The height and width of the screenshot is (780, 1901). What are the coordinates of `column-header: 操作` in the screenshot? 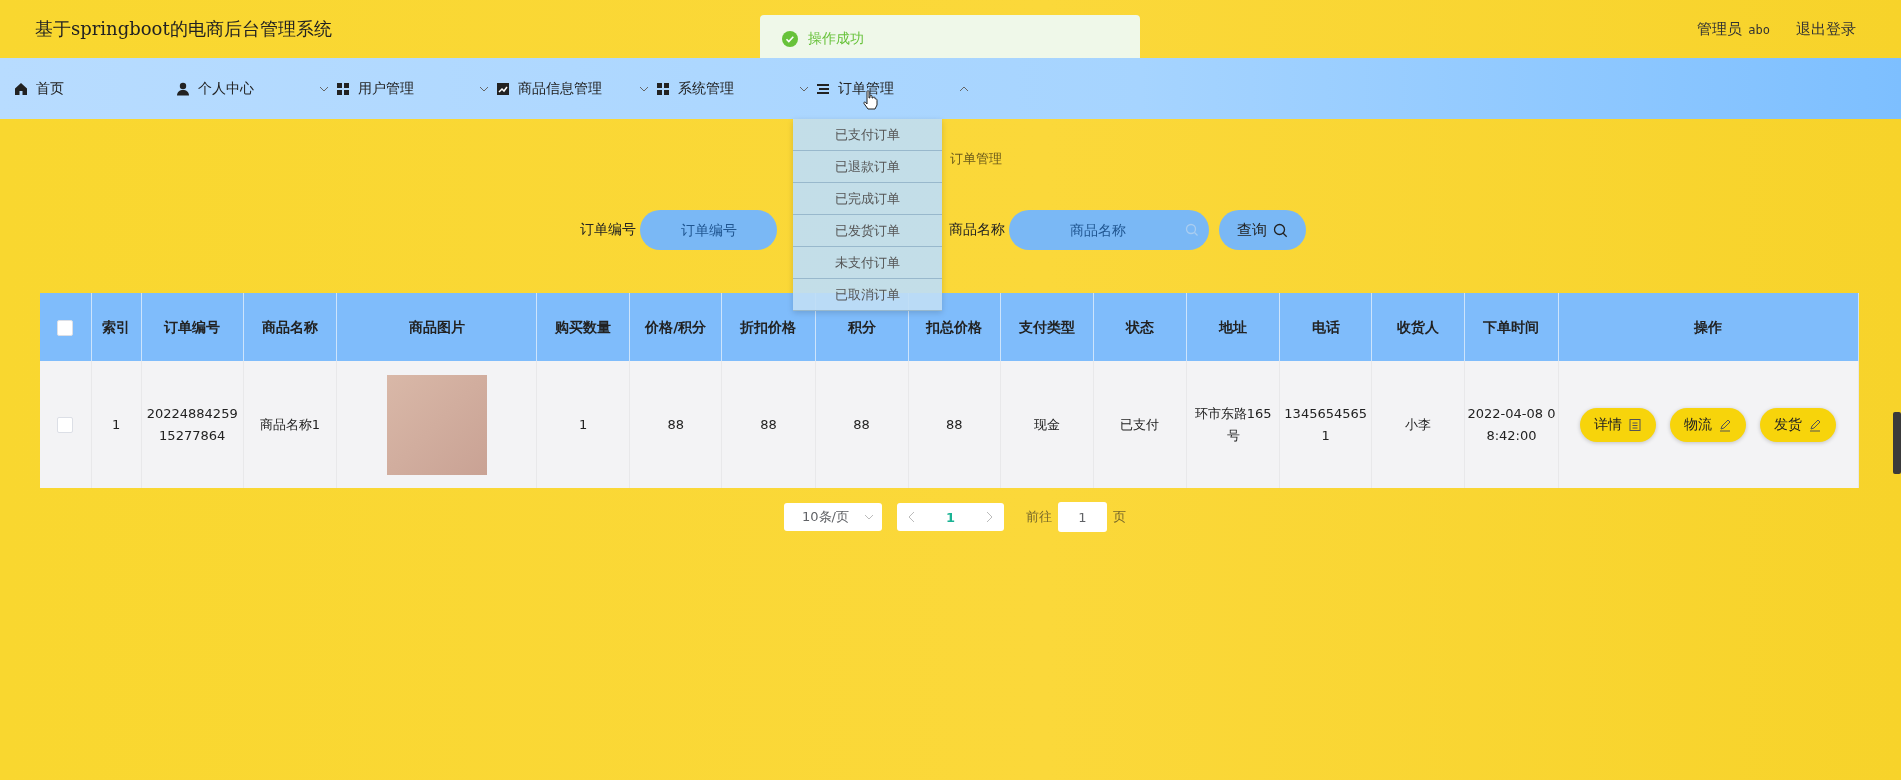 It's located at (1708, 327).